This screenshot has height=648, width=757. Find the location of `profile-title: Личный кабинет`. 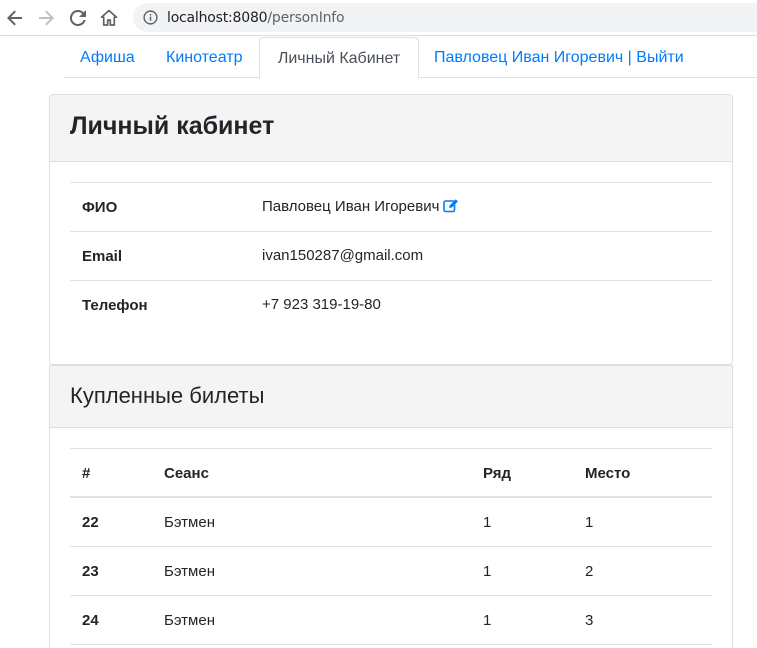

profile-title: Личный кабинет is located at coordinates (172, 126).